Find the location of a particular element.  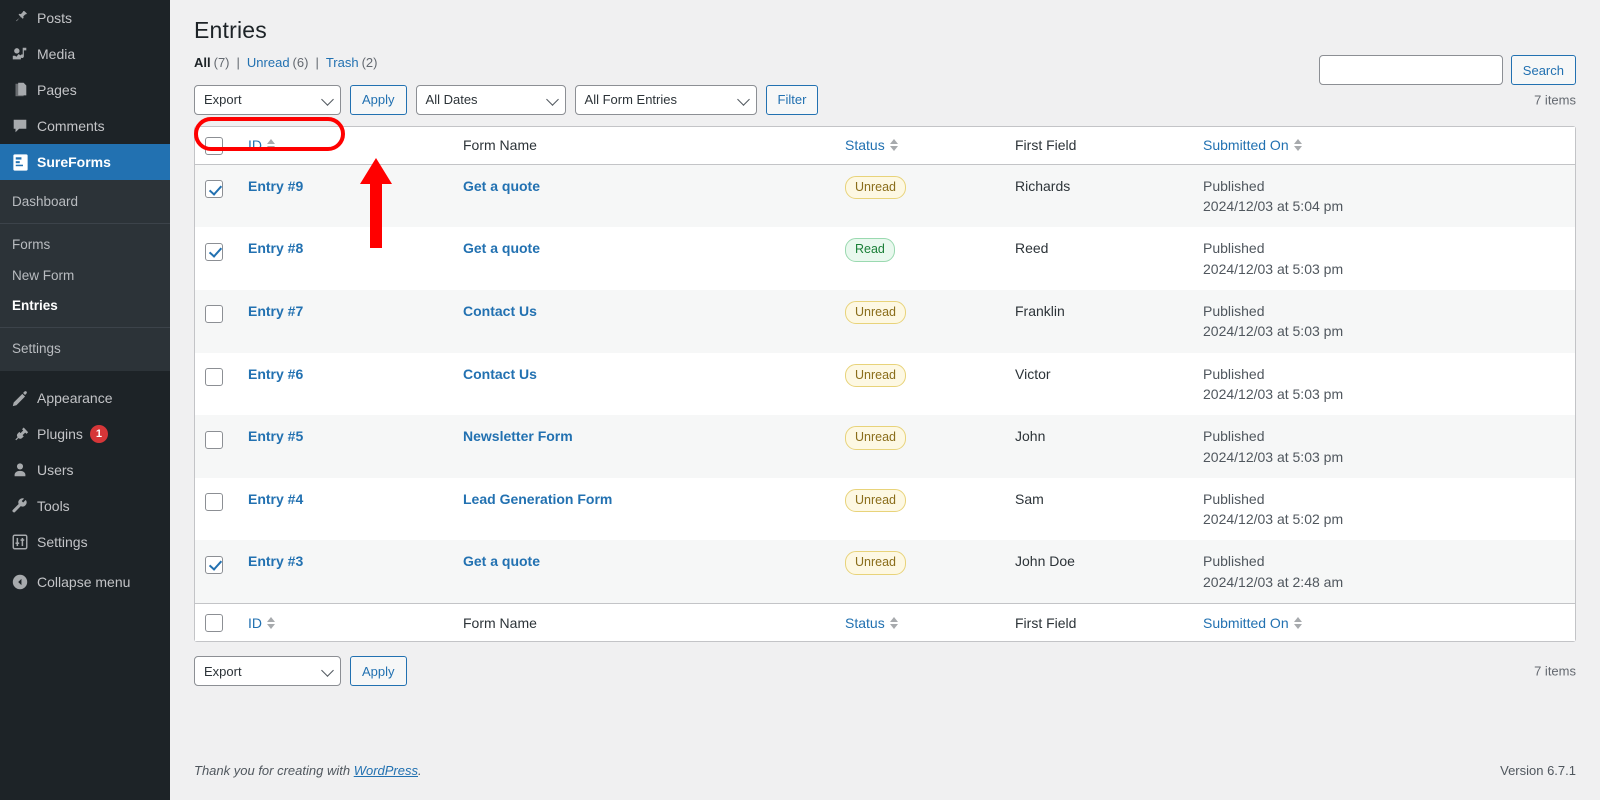

sidebar-item-posts: Posts is located at coordinates (85, 18).